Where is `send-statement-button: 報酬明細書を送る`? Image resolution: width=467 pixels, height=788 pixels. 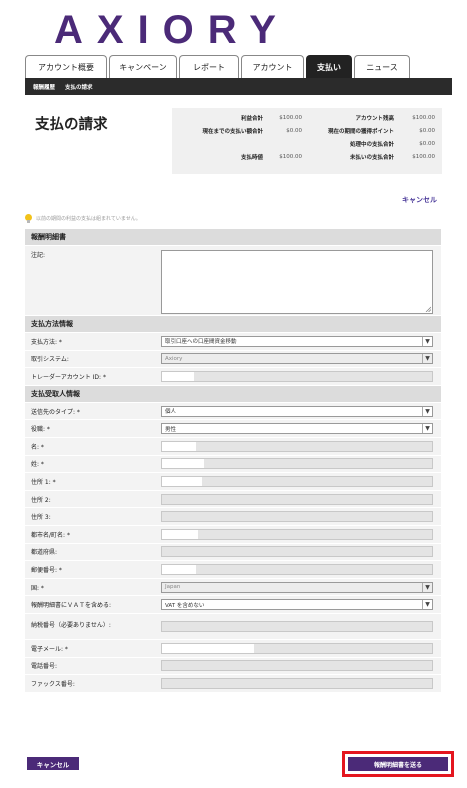 send-statement-button: 報酬明細書を送る is located at coordinates (398, 764).